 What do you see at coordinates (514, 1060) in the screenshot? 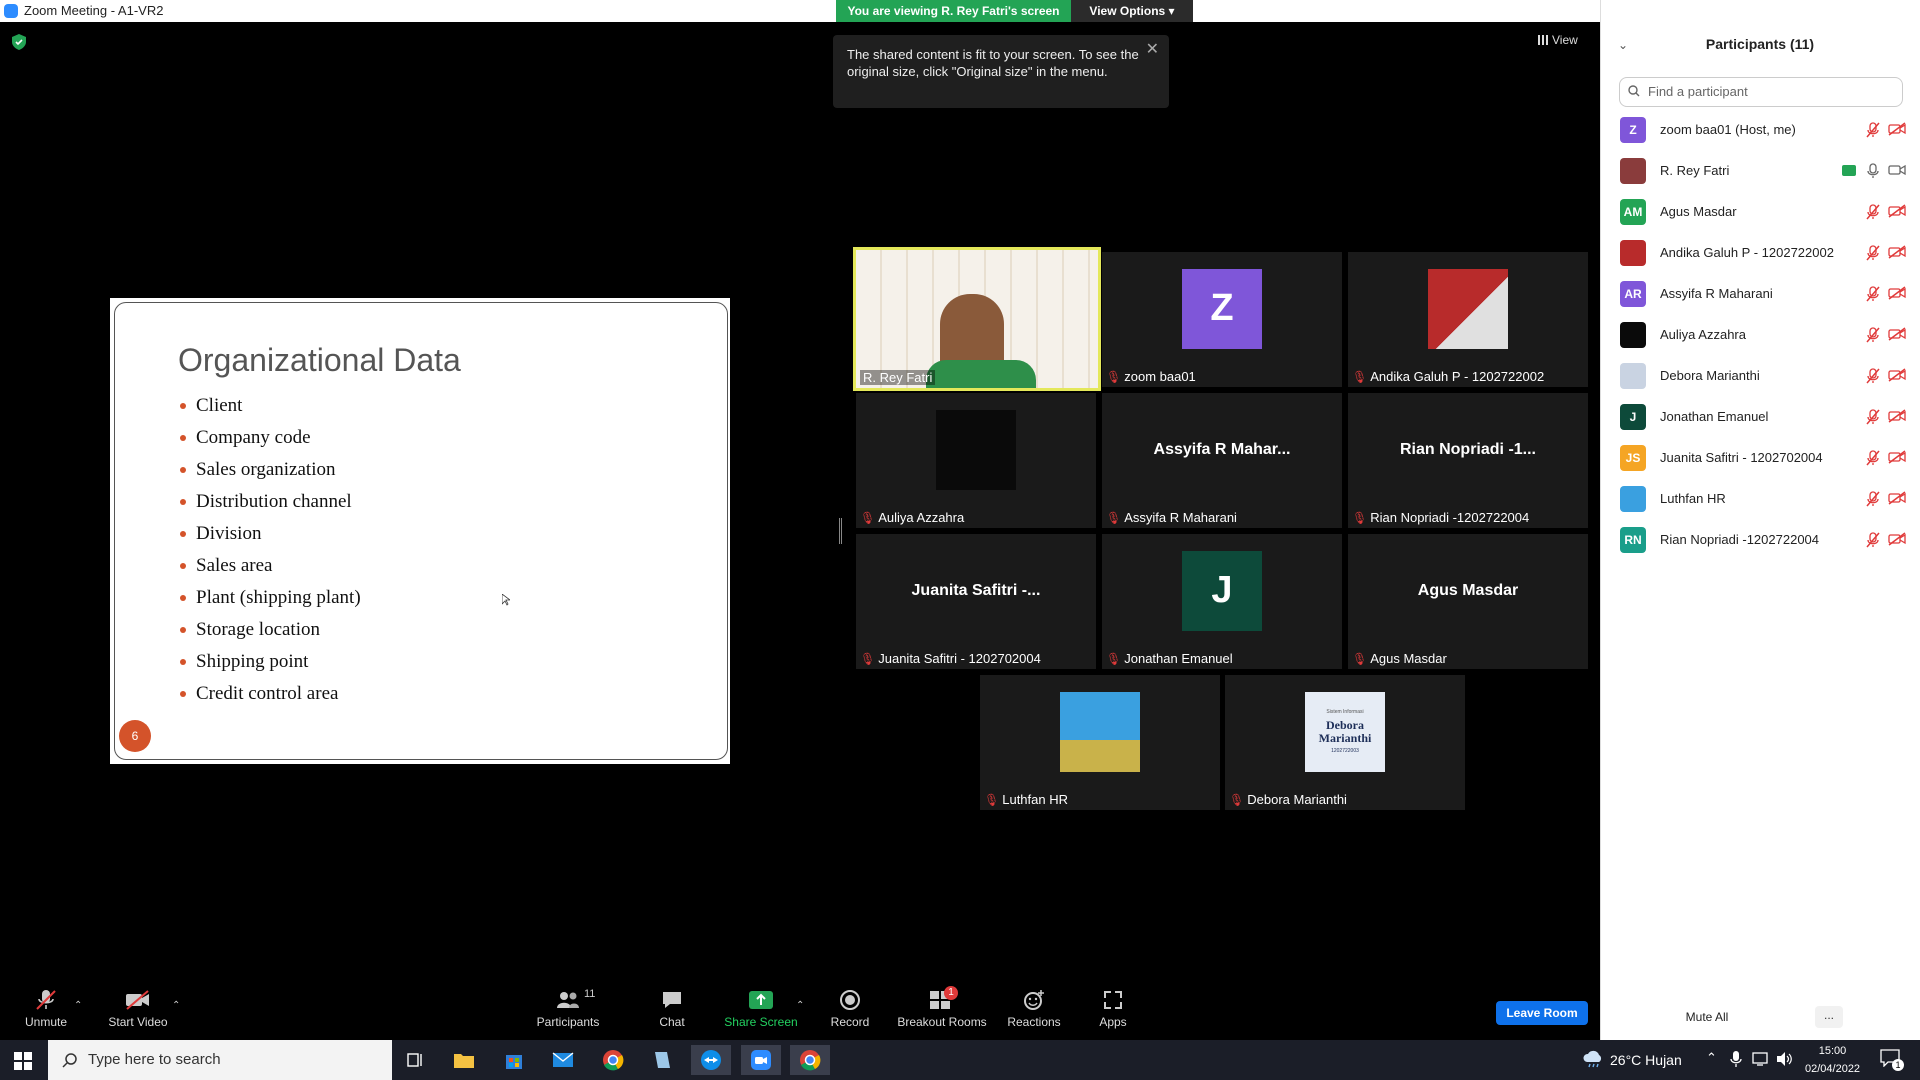
I see `store-icon` at bounding box center [514, 1060].